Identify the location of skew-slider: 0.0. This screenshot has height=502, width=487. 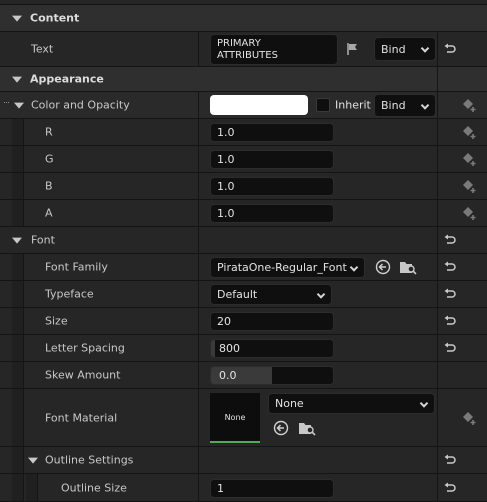
(272, 375).